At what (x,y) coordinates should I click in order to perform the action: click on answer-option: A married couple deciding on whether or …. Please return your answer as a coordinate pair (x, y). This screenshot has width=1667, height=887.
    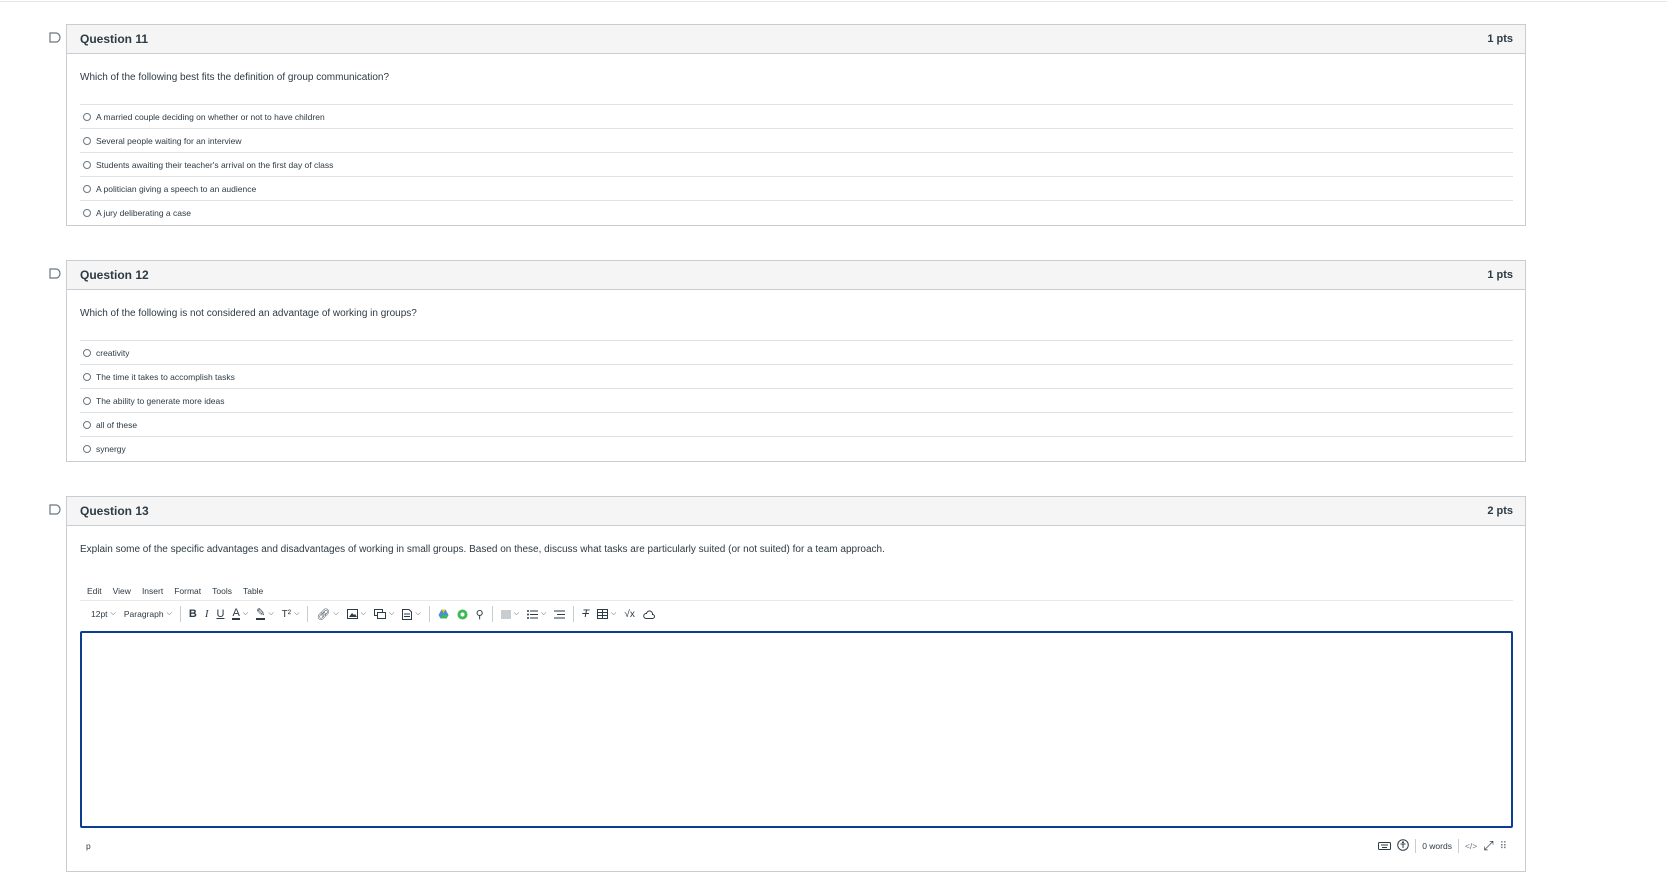
    Looking at the image, I should click on (796, 117).